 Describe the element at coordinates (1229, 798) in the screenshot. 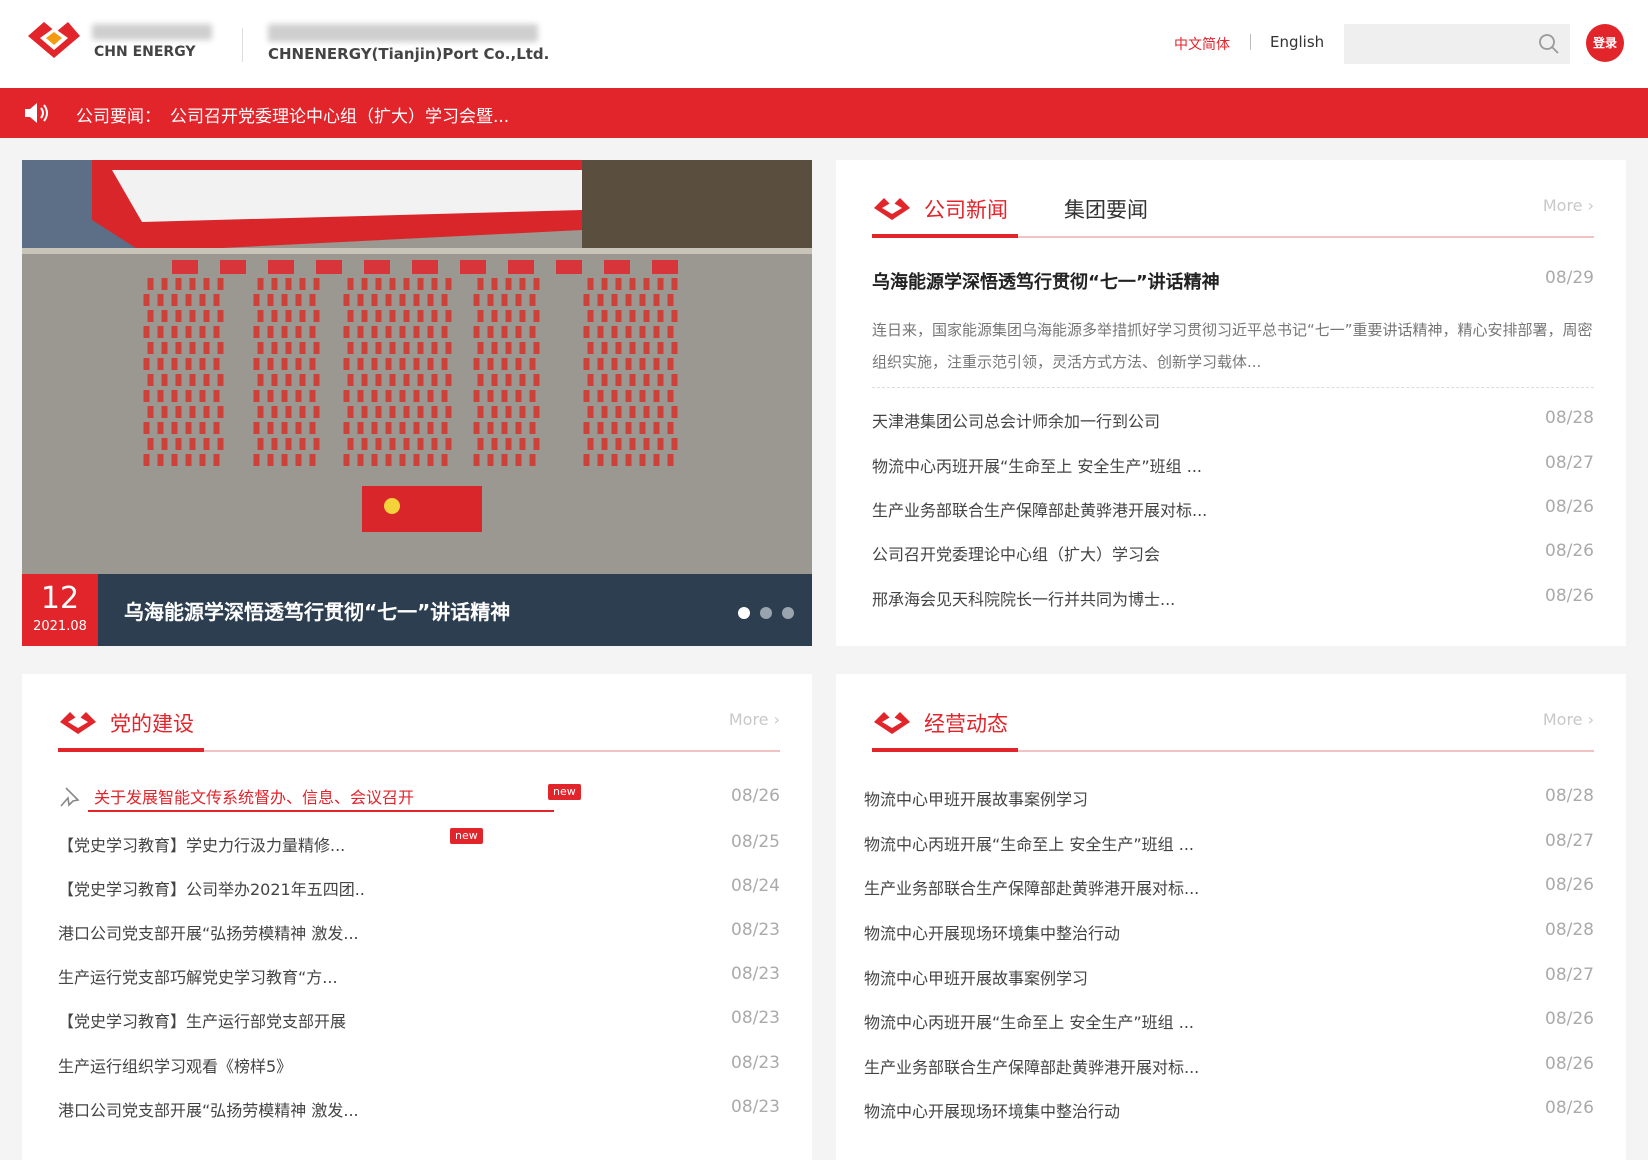

I see `list-item: 物流中心甲班开展故事案例学习 08/28` at that location.